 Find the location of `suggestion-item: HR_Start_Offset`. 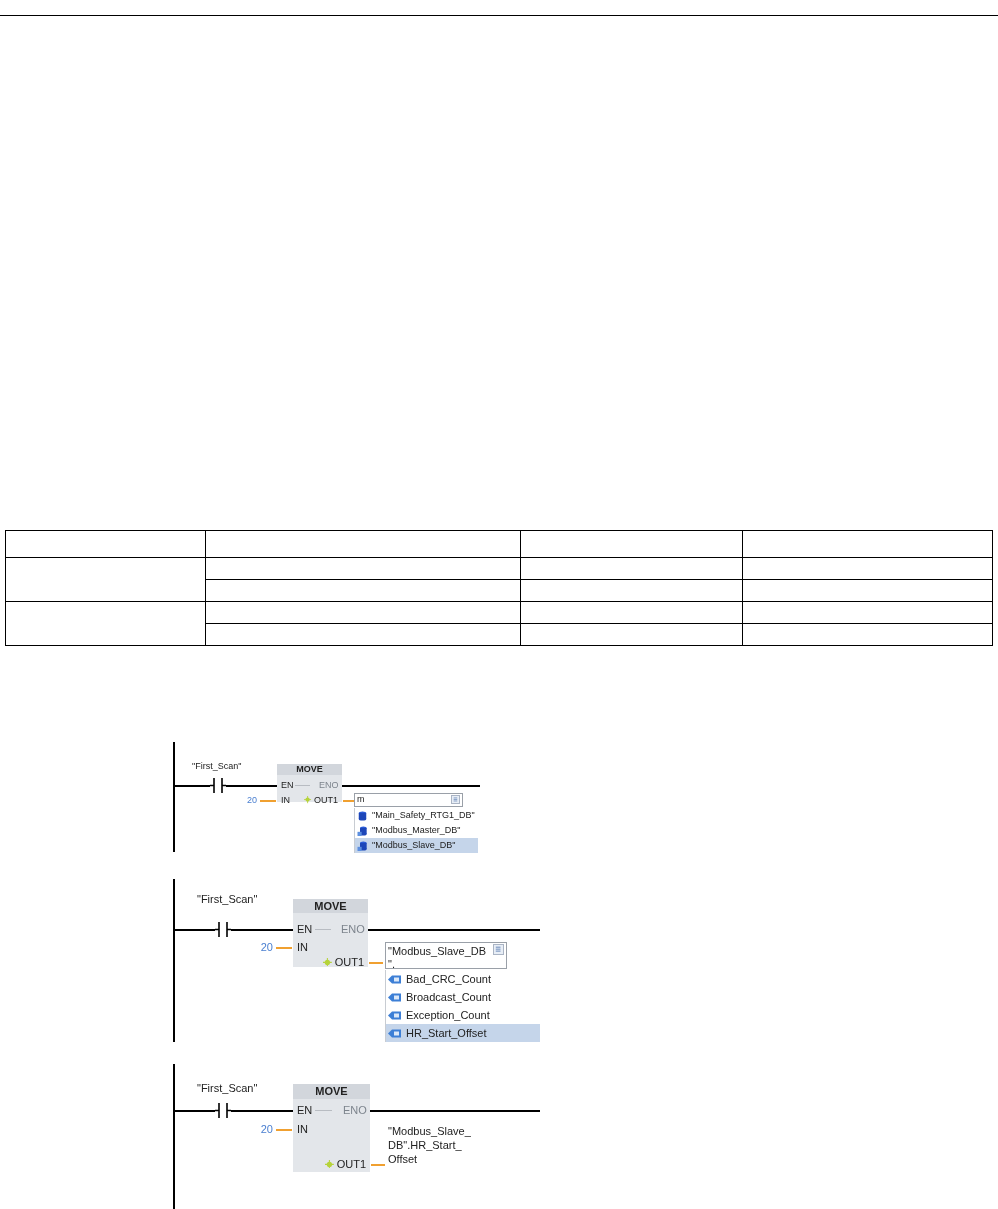

suggestion-item: HR_Start_Offset is located at coordinates (463, 1033).